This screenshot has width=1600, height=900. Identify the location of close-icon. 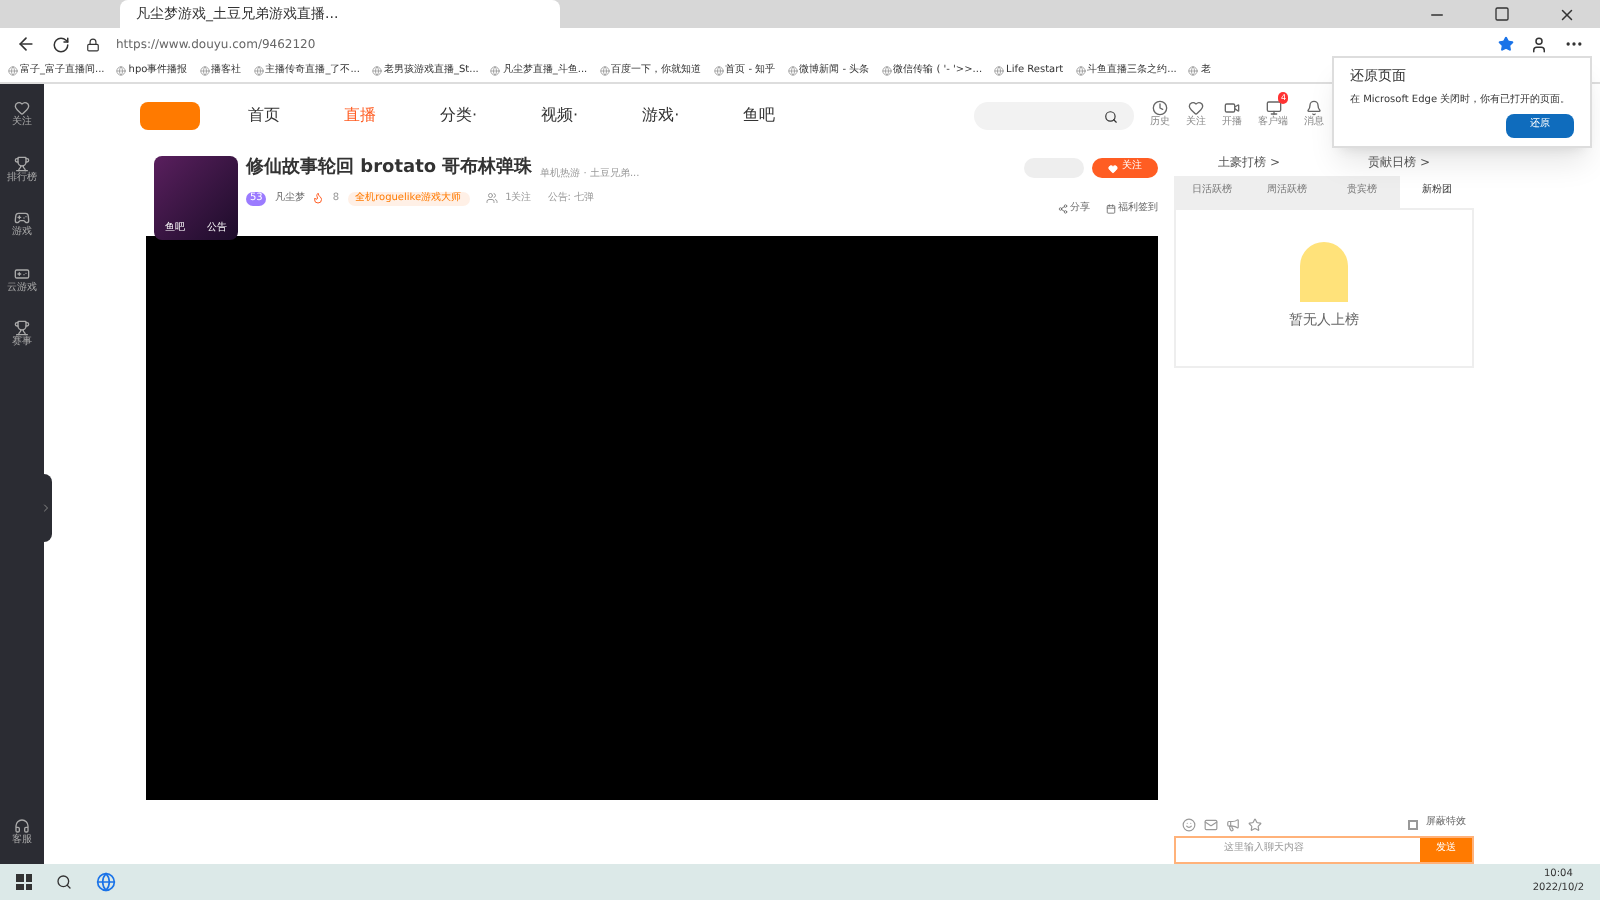
(1567, 14).